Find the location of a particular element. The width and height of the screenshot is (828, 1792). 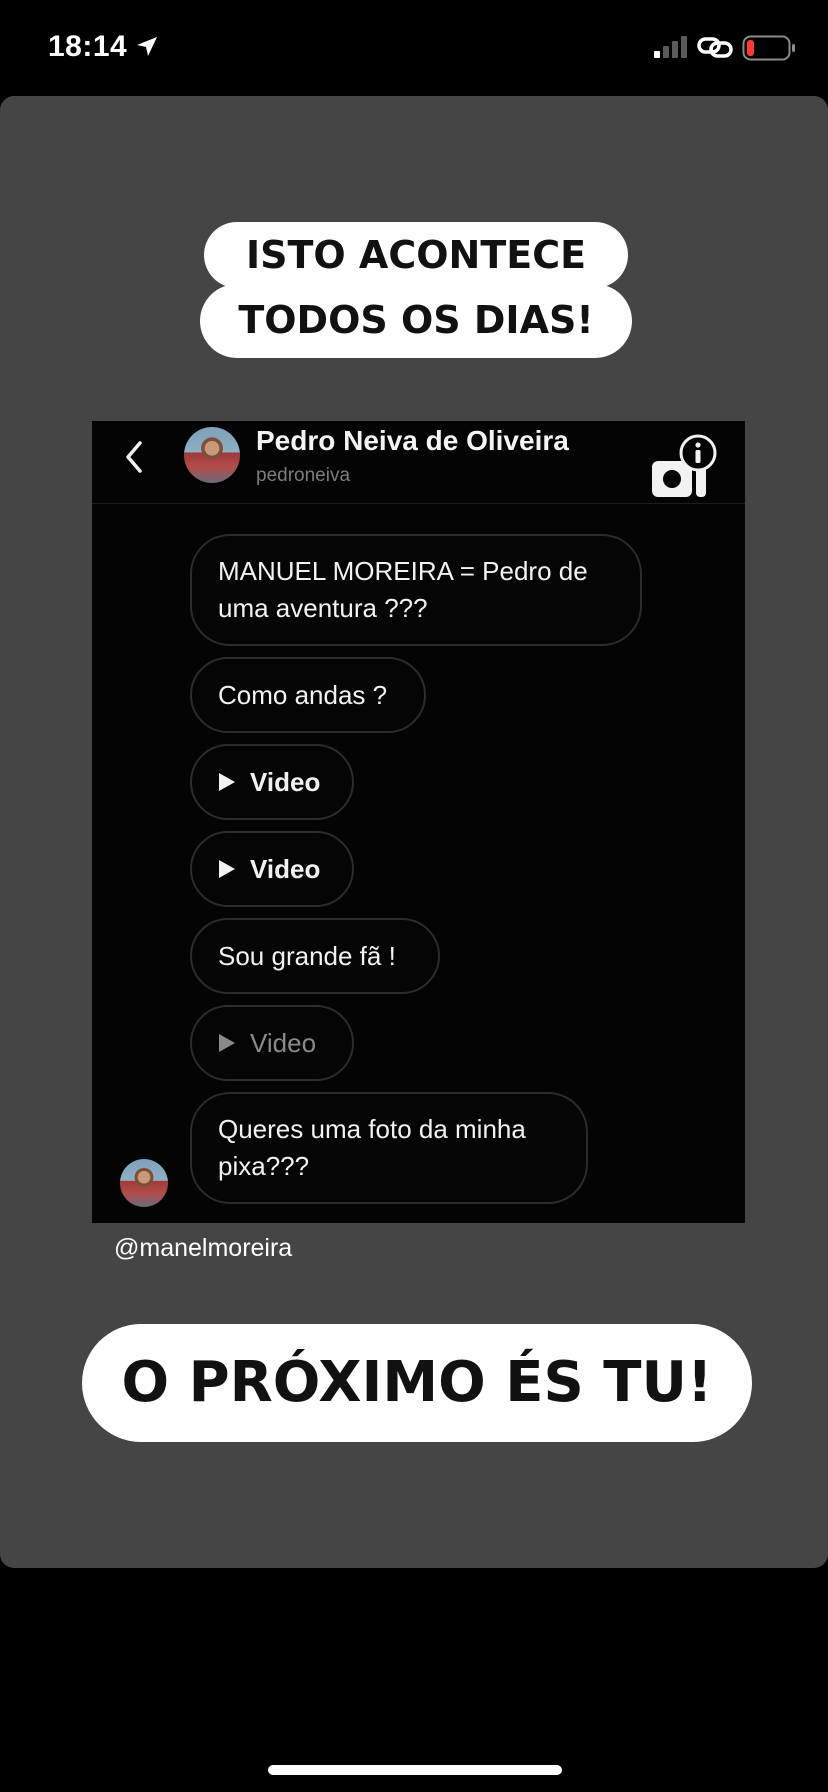

contact-name: Pedro Neiva de Oliveira is located at coordinates (412, 440).